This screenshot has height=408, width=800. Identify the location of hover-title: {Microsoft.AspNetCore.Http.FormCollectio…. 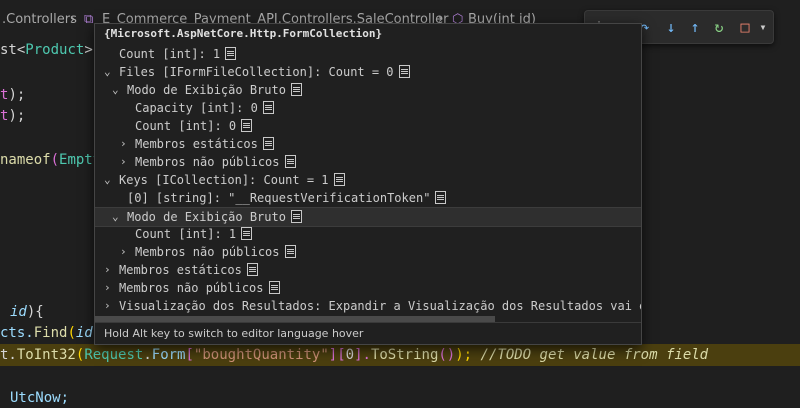
(243, 33).